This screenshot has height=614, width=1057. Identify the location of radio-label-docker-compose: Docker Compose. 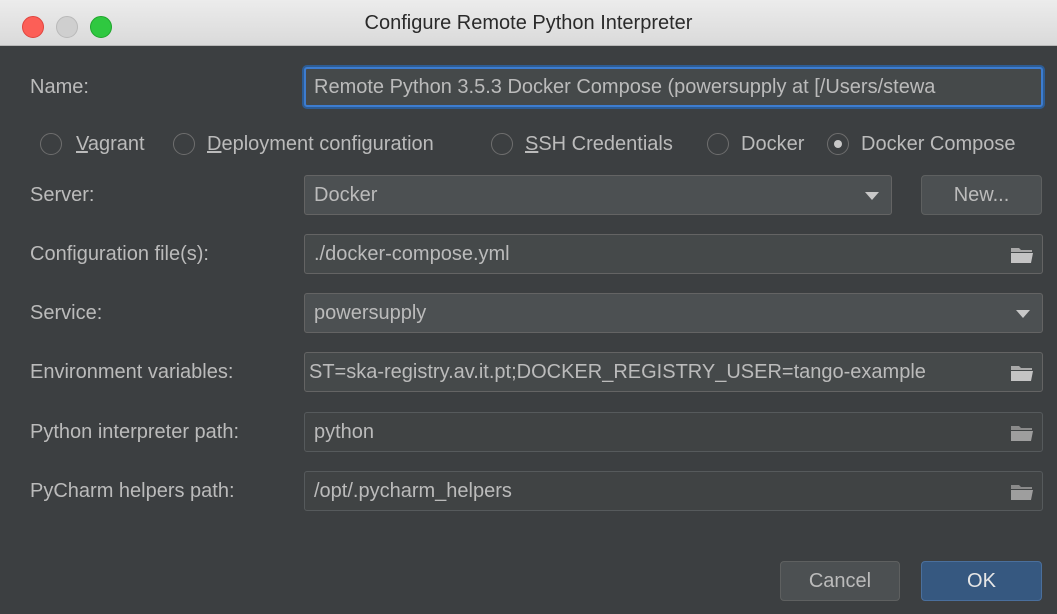
(938, 144).